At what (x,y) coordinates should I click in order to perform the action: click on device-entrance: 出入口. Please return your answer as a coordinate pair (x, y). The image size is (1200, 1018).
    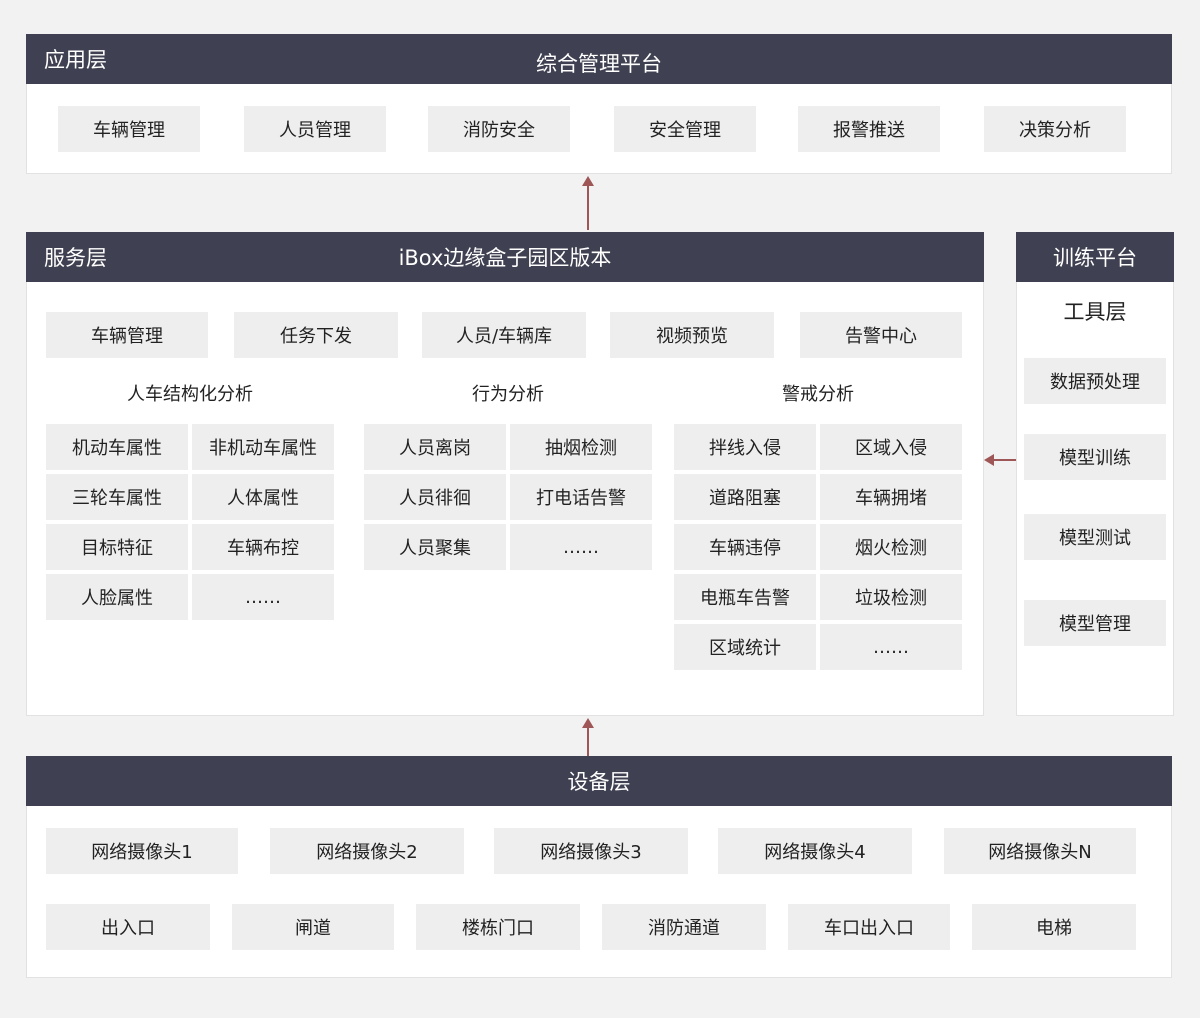
    Looking at the image, I should click on (128, 927).